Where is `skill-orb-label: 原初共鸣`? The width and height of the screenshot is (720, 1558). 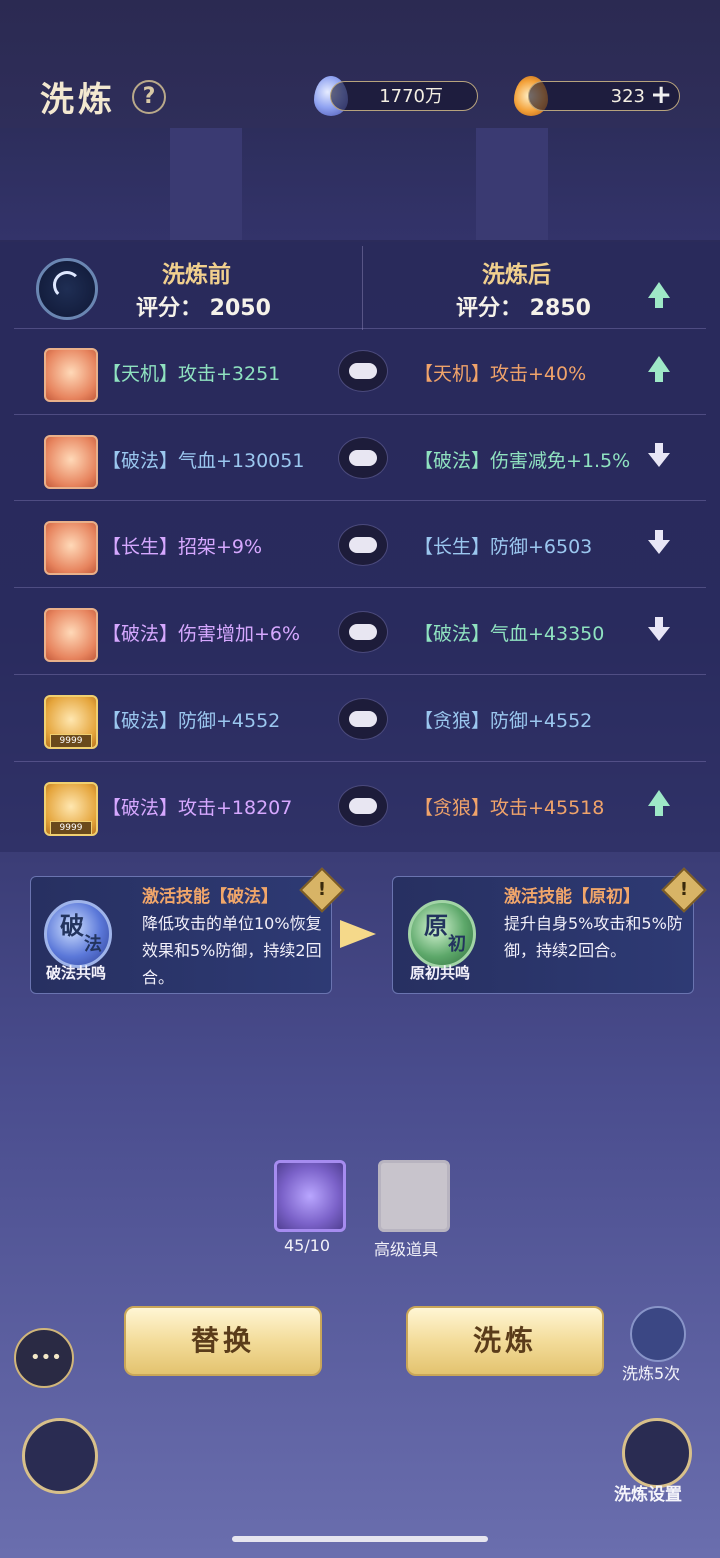 skill-orb-label: 原初共鸣 is located at coordinates (440, 973).